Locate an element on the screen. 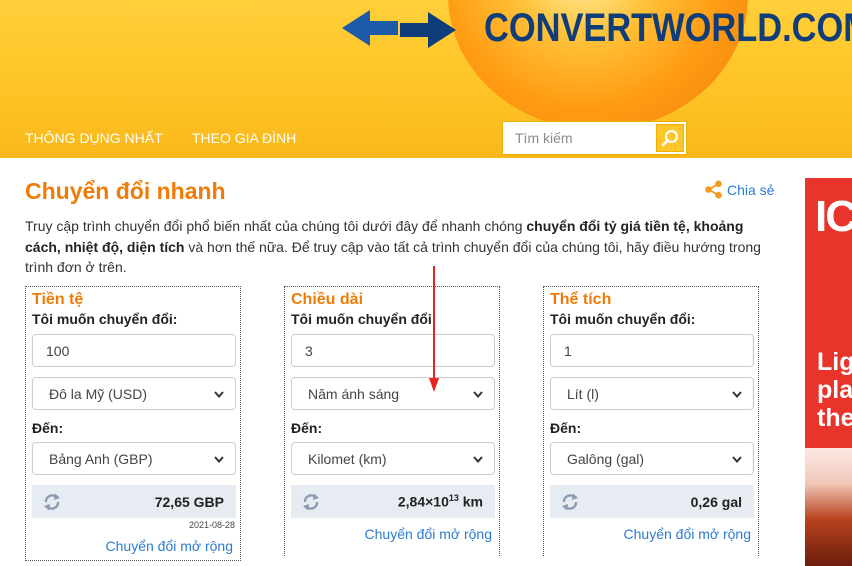  result-value: 0,26 gal is located at coordinates (716, 501).